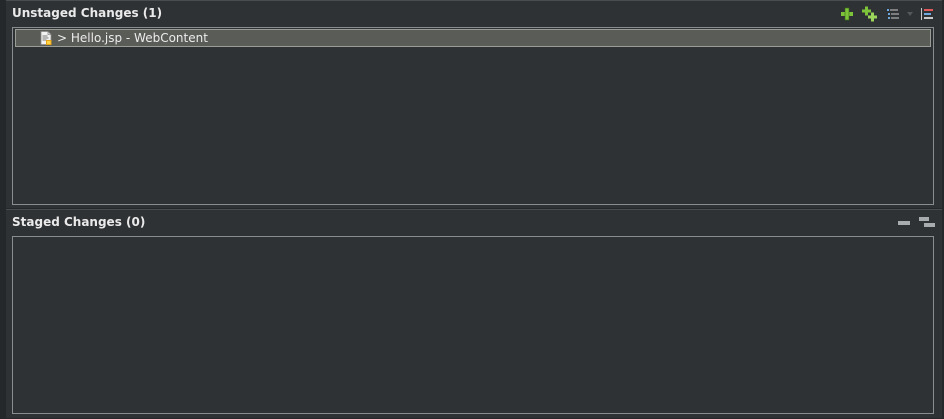 The image size is (944, 419). What do you see at coordinates (927, 223) in the screenshot?
I see `remove-all-icon` at bounding box center [927, 223].